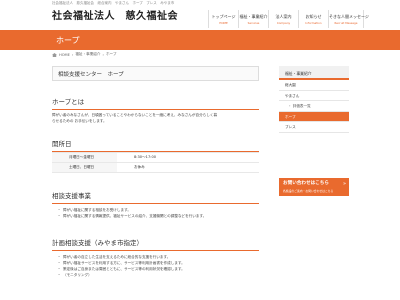 This screenshot has width=400, height=300. Describe the element at coordinates (314, 96) in the screenshot. I see `sidebar-item-yamasan: やまさん` at that location.